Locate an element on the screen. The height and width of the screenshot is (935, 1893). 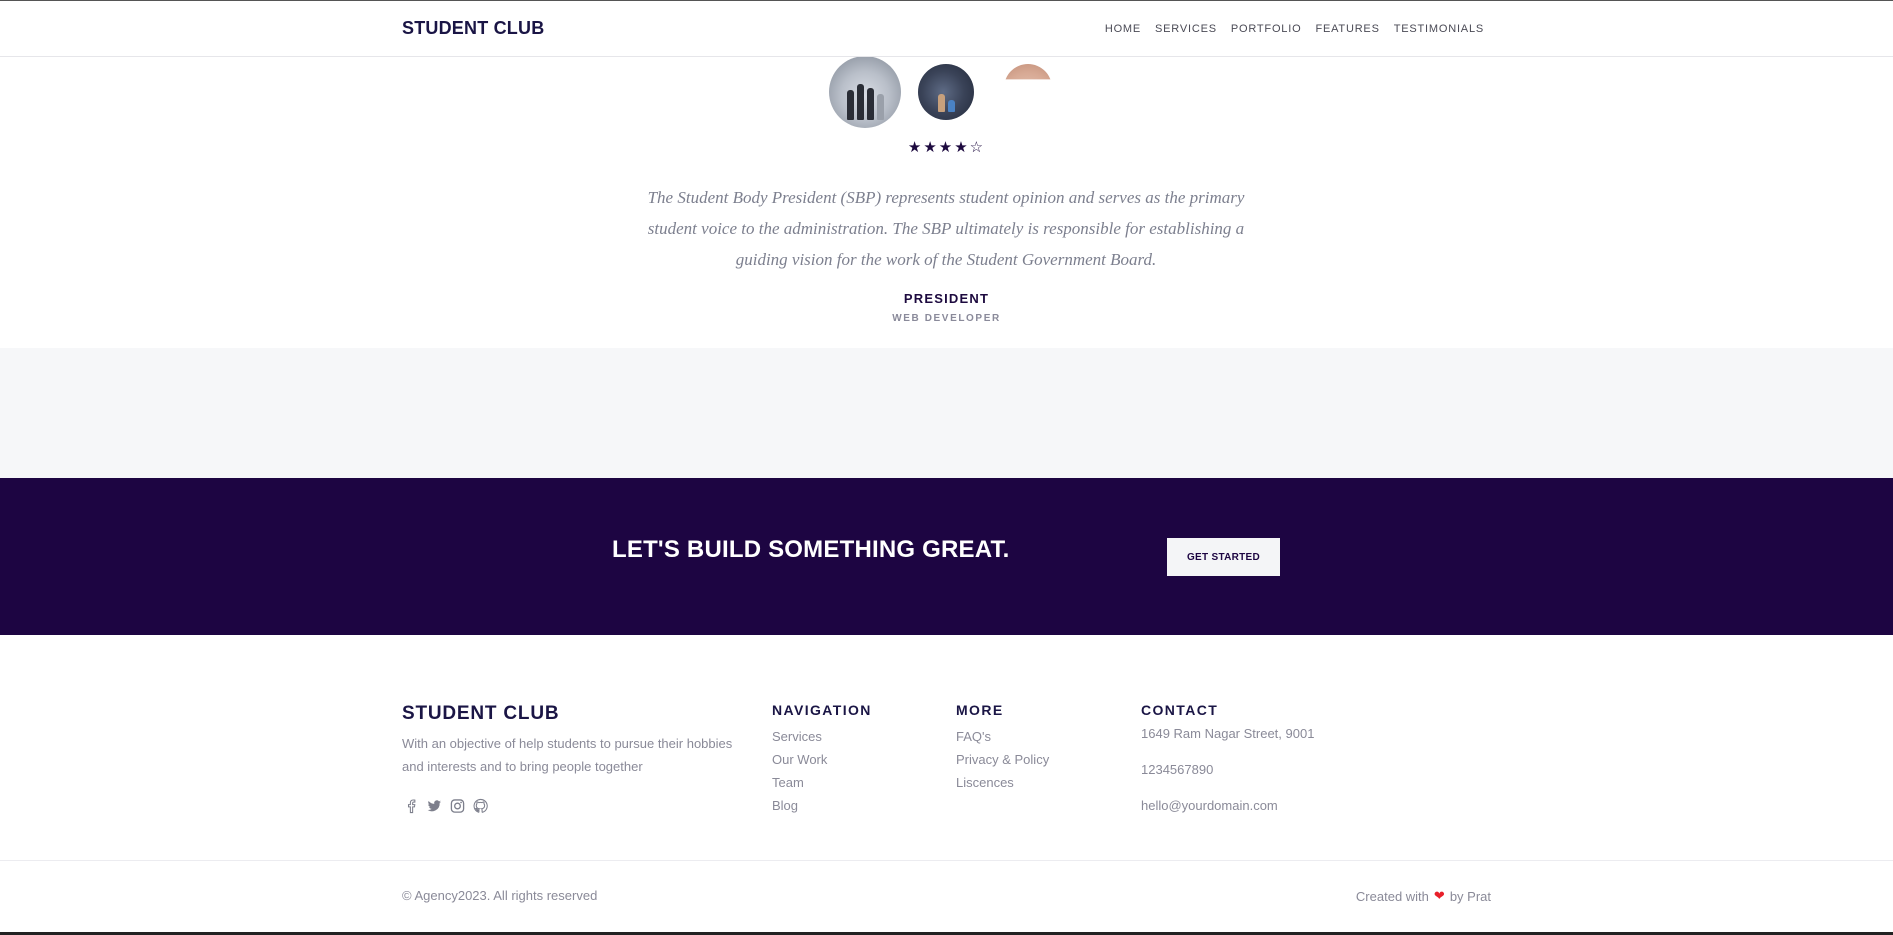
twitter-icon is located at coordinates (434, 806).